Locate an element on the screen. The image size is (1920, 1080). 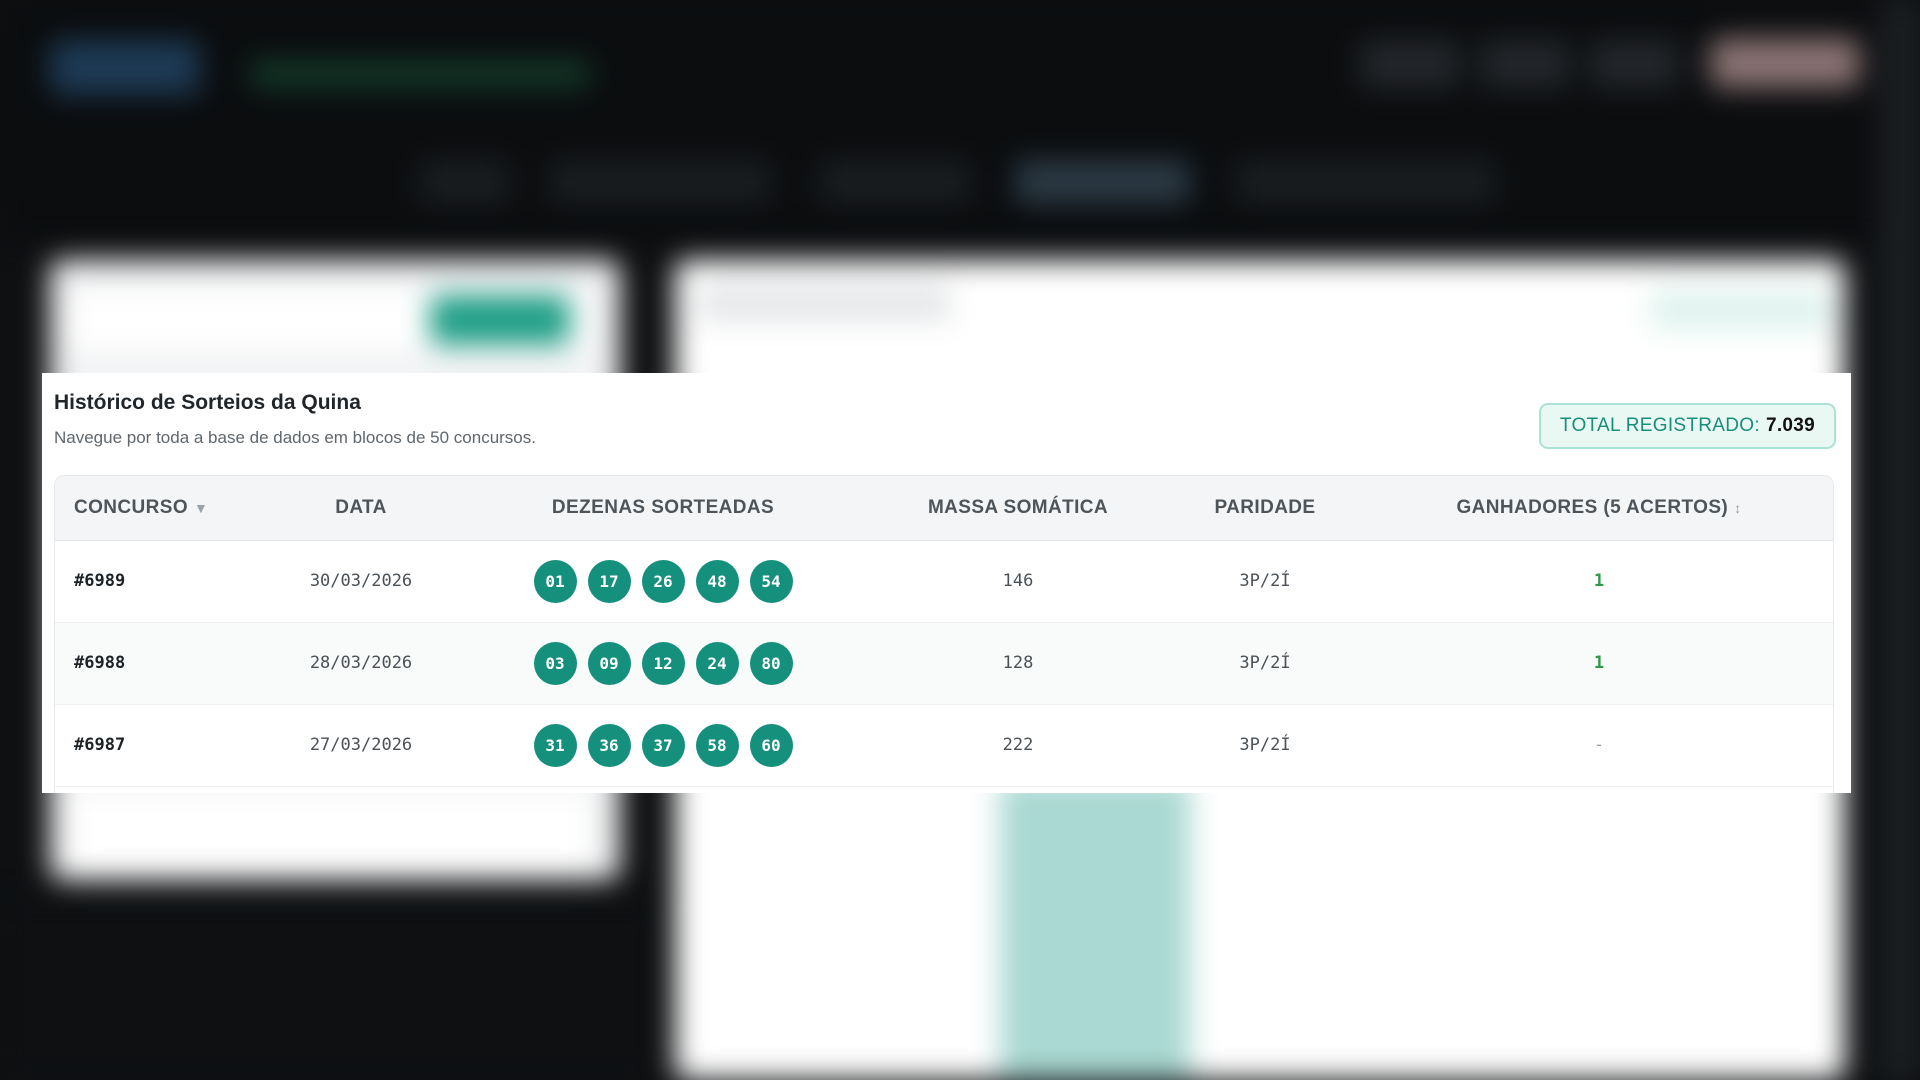
column-header-label: DEZENAS SORTEADAS is located at coordinates (663, 507).